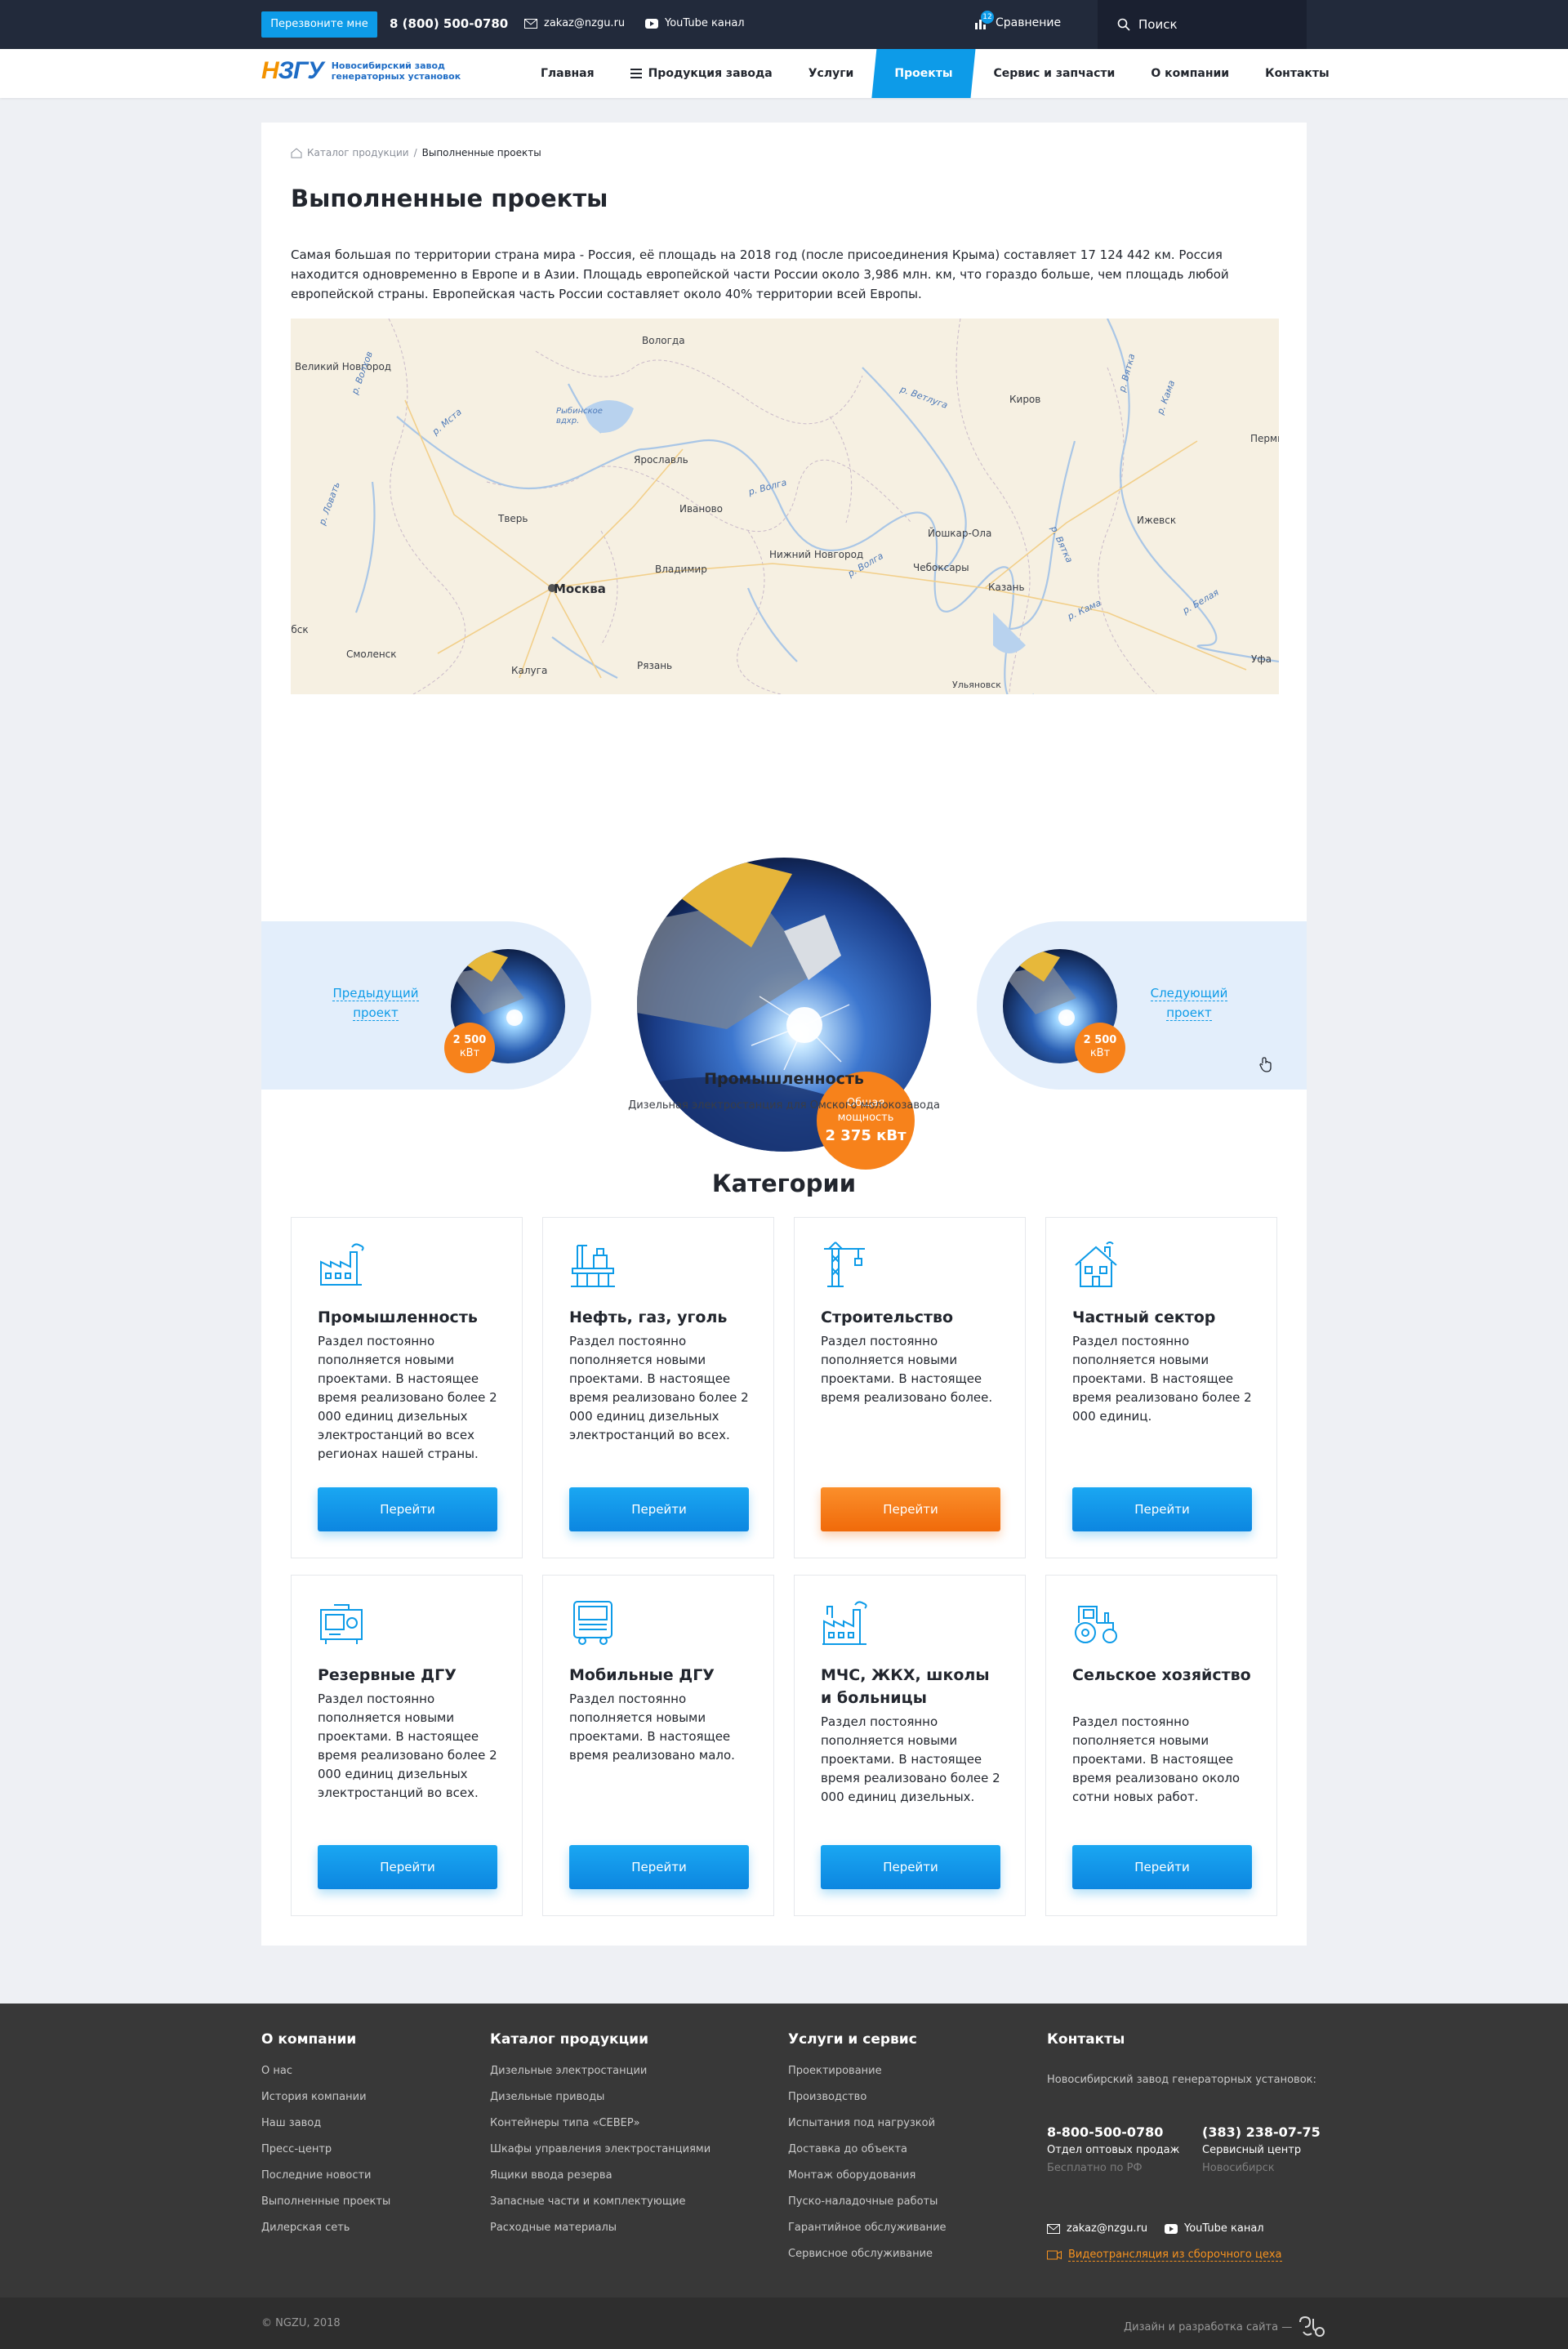 This screenshot has height=2349, width=1568. What do you see at coordinates (867, 2234) in the screenshot?
I see `footer-link: Гарантийное обслуживание` at bounding box center [867, 2234].